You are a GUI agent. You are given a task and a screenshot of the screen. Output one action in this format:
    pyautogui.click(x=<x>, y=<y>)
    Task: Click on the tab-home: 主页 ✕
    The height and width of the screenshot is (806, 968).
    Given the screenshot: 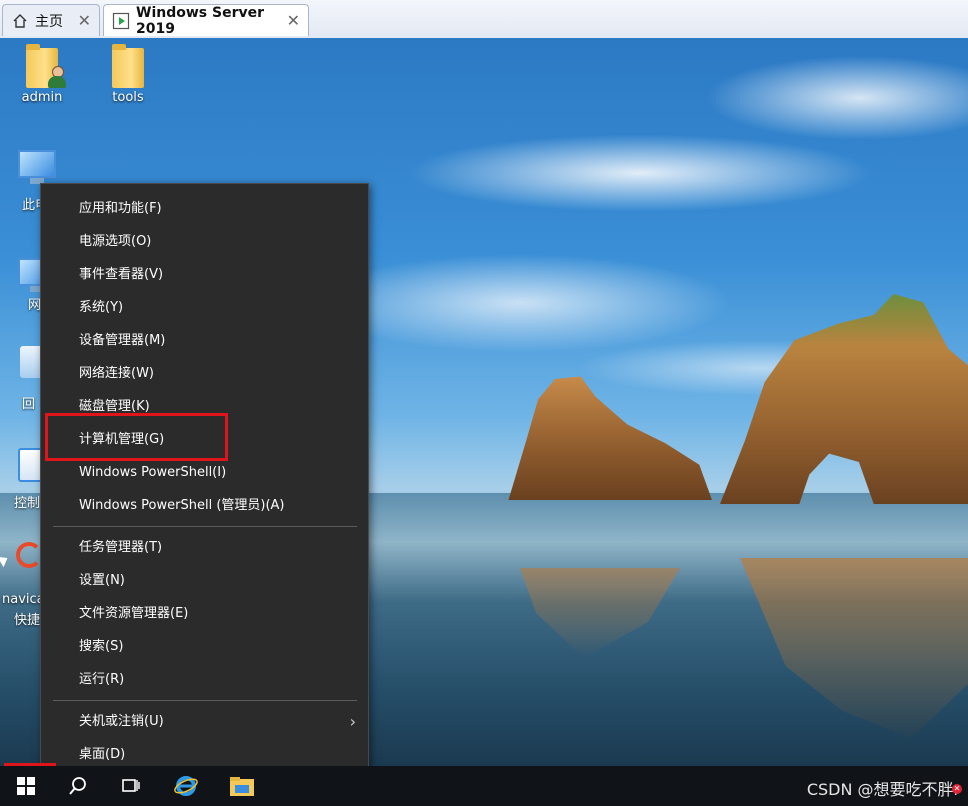 What is the action you would take?
    pyautogui.click(x=51, y=20)
    